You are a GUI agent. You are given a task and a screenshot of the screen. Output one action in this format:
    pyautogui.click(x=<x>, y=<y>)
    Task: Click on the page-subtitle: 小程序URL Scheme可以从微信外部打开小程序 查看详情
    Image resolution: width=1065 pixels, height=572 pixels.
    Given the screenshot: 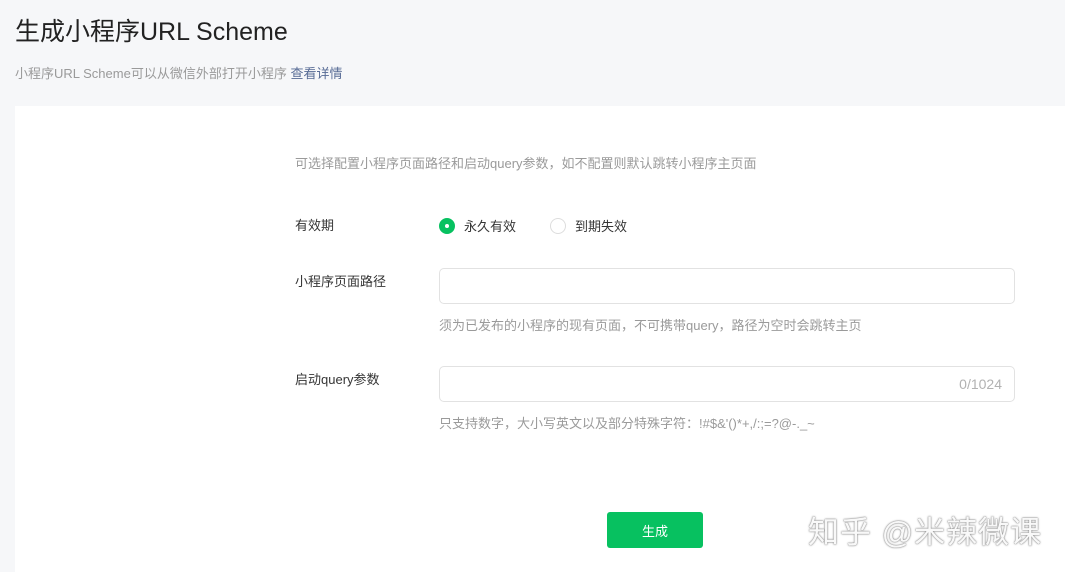 What is the action you would take?
    pyautogui.click(x=178, y=72)
    